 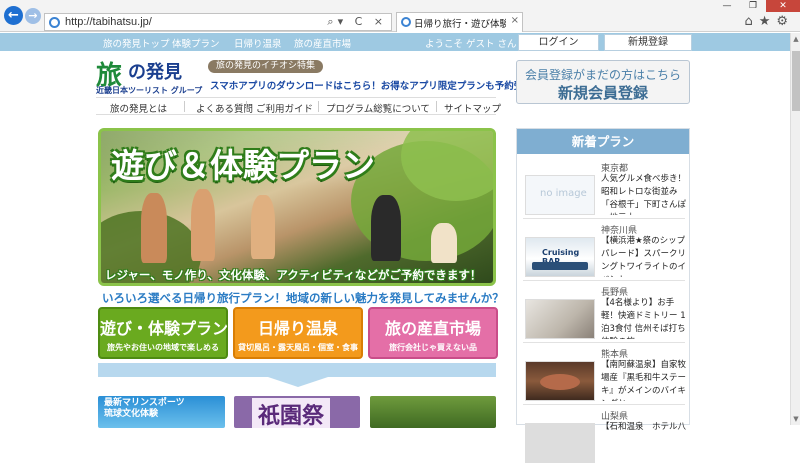 What do you see at coordinates (266, 66) in the screenshot?
I see `feature-tag: 旅の発見のイチオシ特集` at bounding box center [266, 66].